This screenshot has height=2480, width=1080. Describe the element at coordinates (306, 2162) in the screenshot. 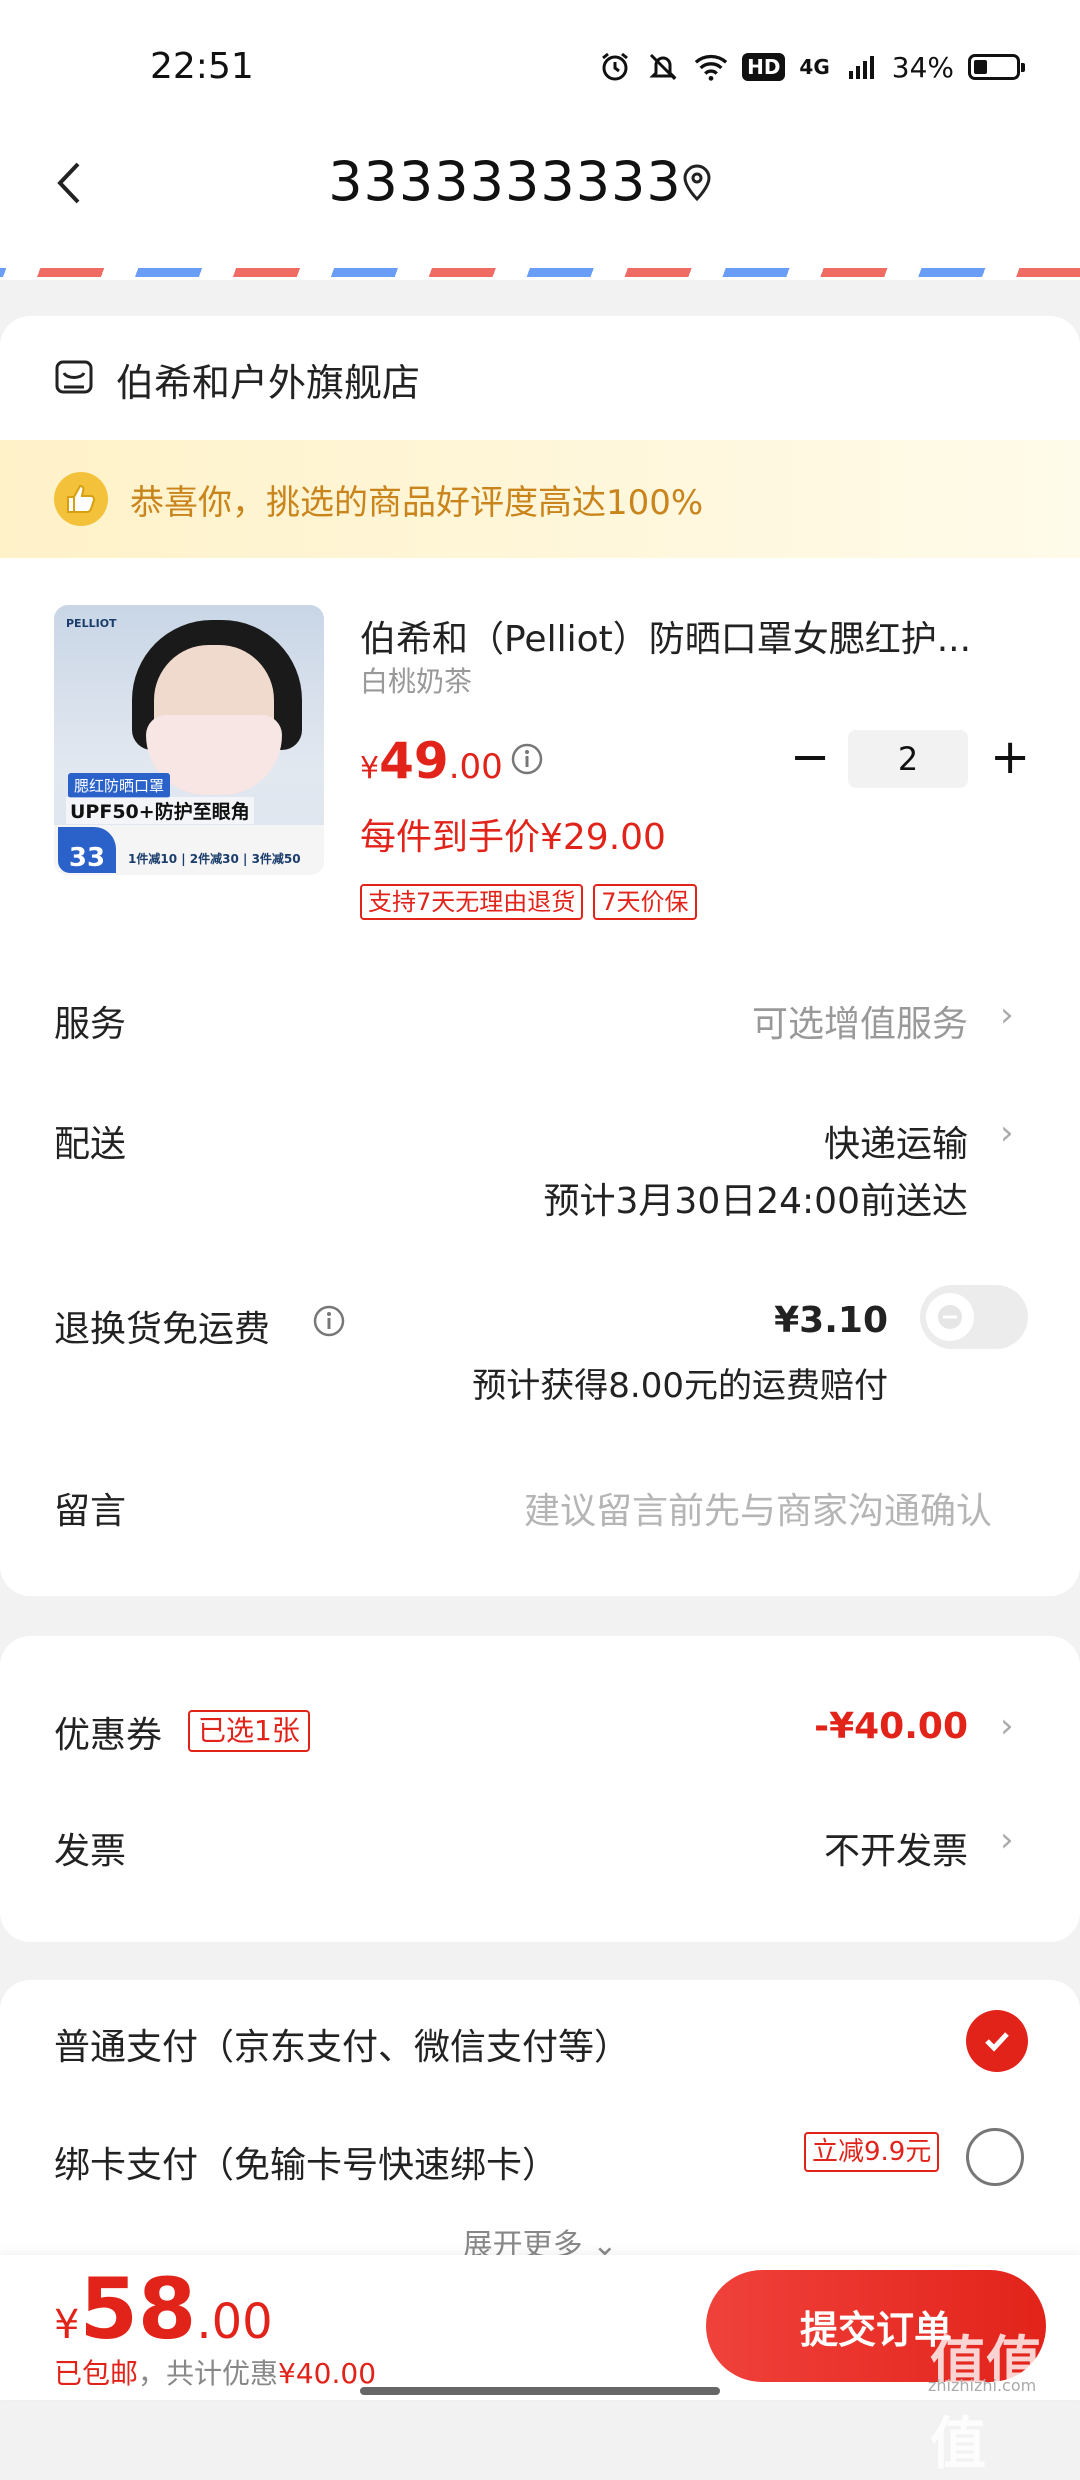

I see `payment-card-label: 绑卡支付（免输卡号快速绑卡）` at that location.